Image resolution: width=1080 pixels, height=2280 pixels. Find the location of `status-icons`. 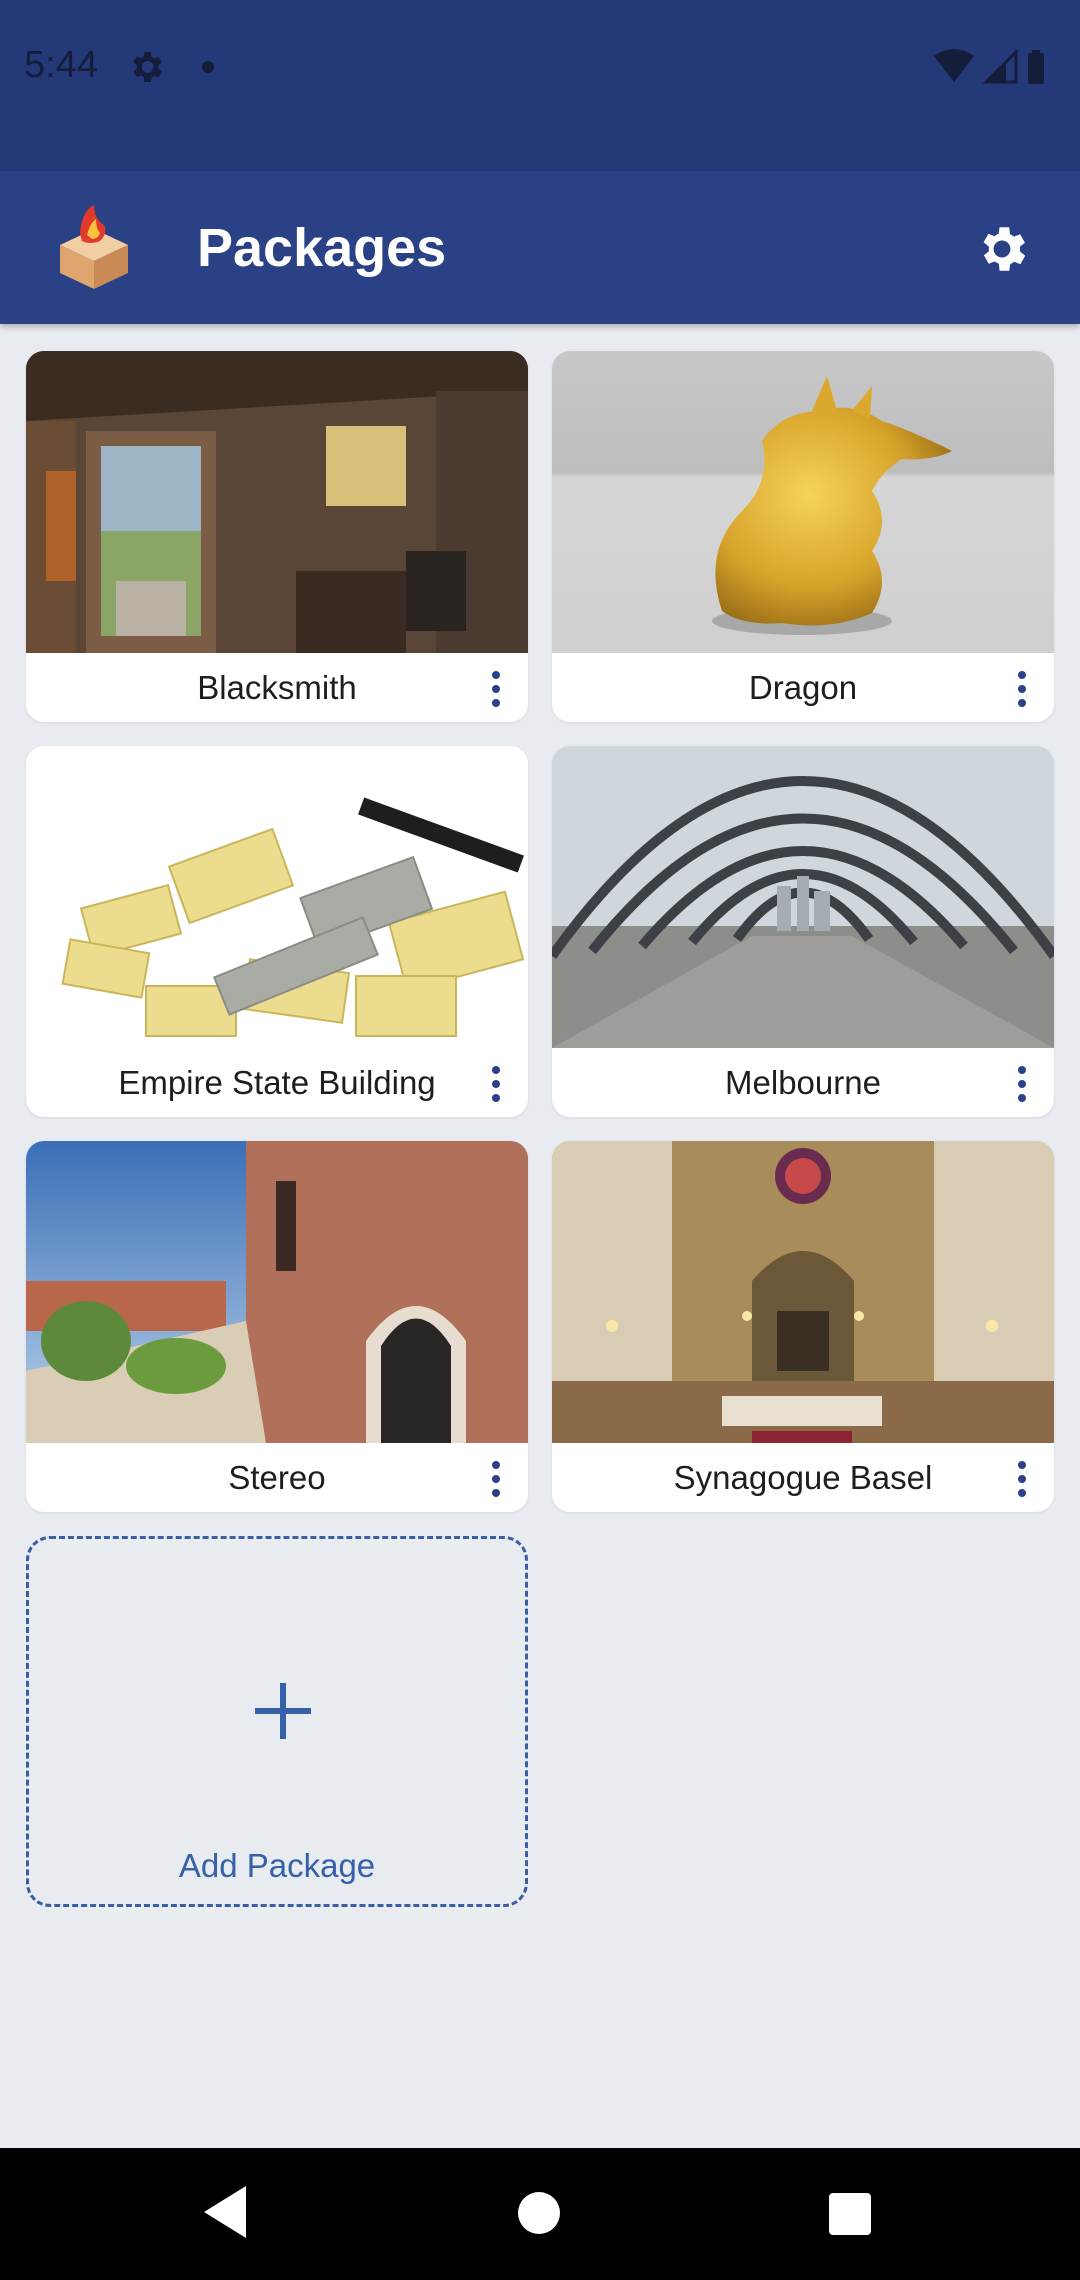

status-icons is located at coordinates (989, 66).